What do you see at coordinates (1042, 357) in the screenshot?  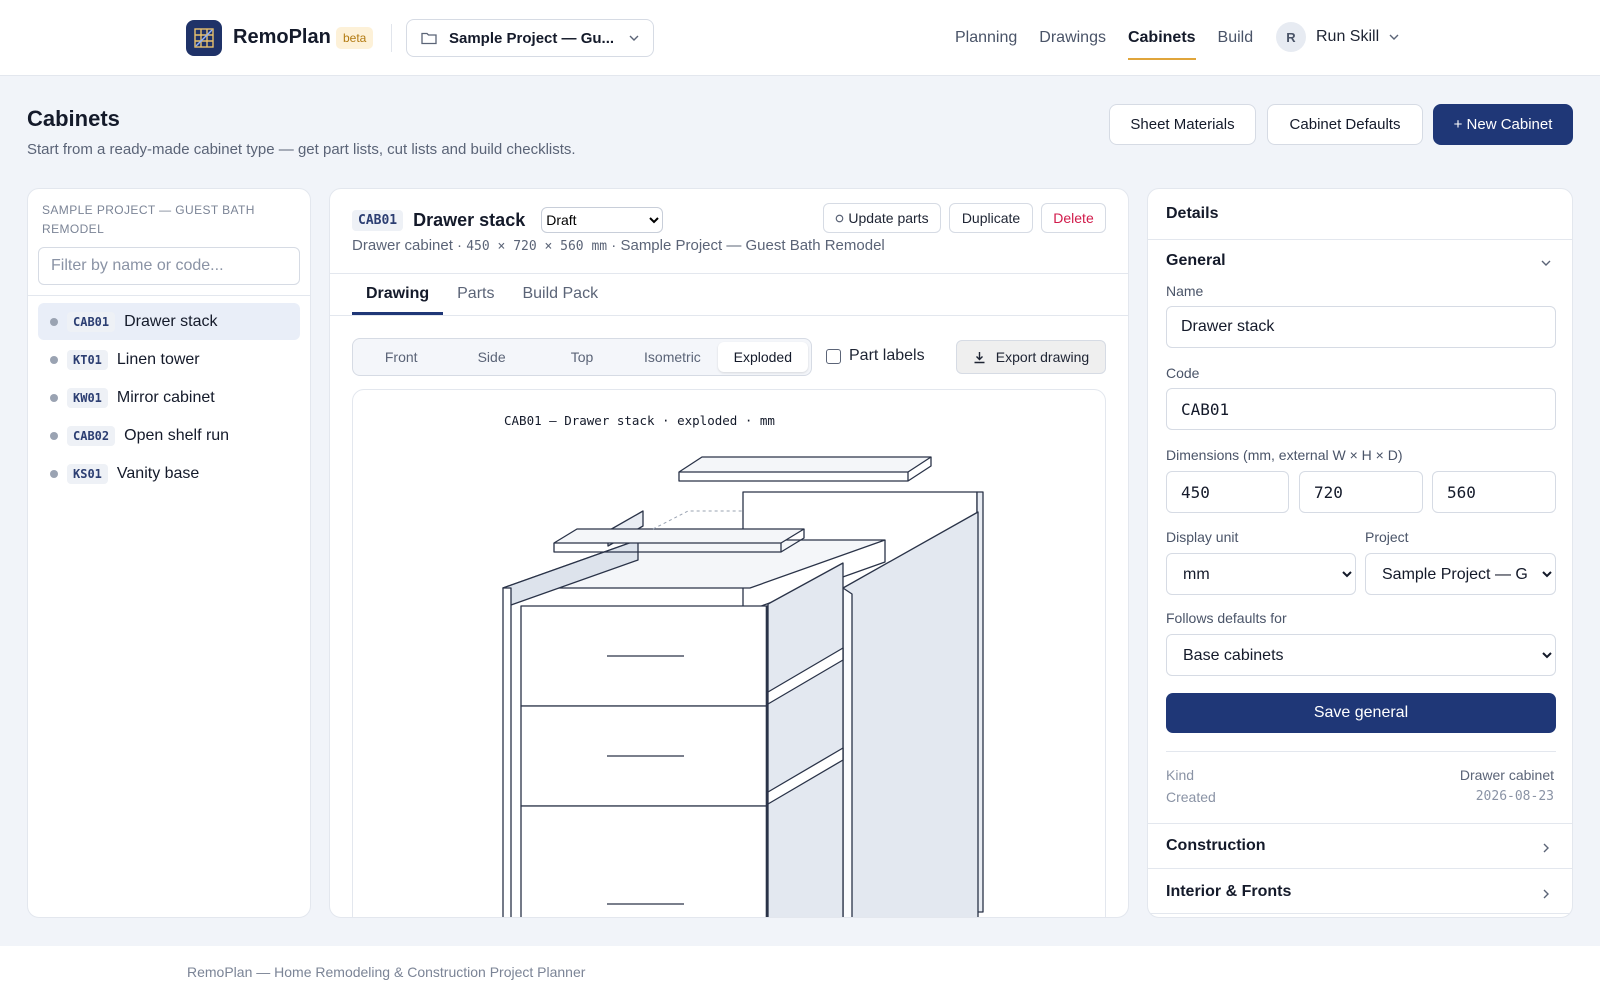 I see `export-drawing-label: Export drawing` at bounding box center [1042, 357].